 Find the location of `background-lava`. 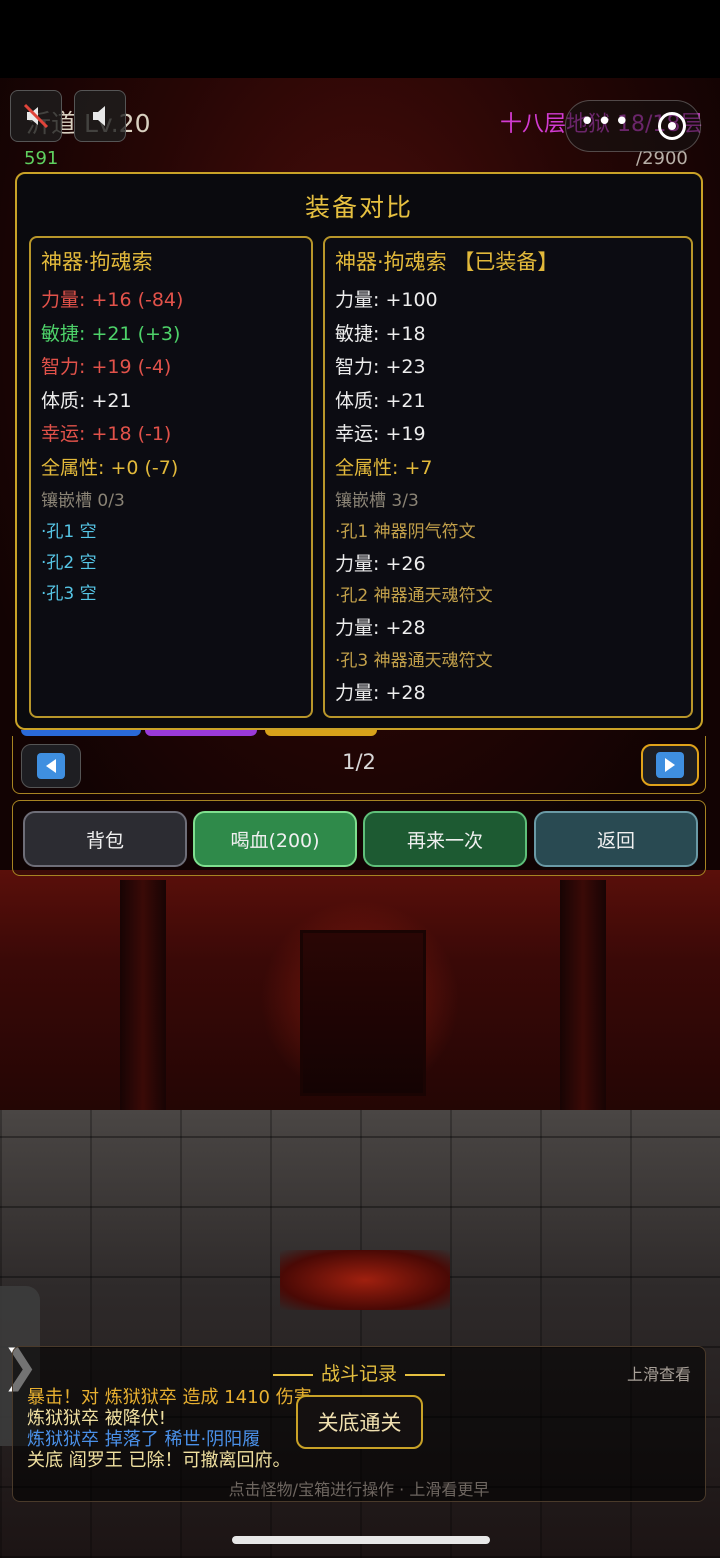

background-lava is located at coordinates (365, 1280).